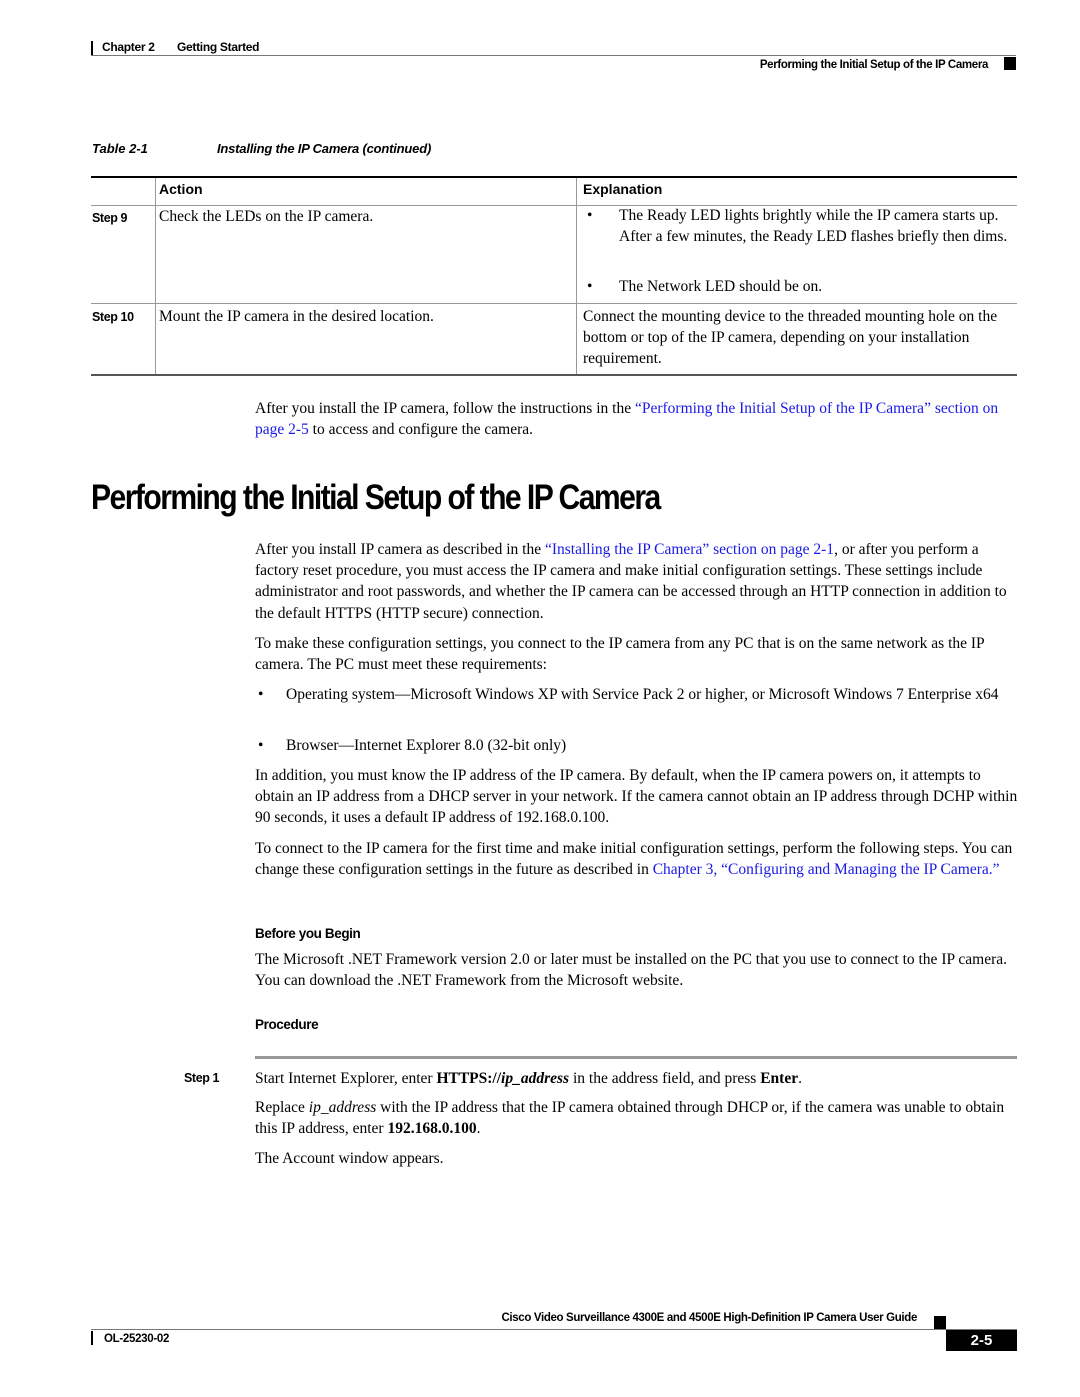 The width and height of the screenshot is (1080, 1397). Describe the element at coordinates (554, 1329) in the screenshot. I see `footer-rule` at that location.